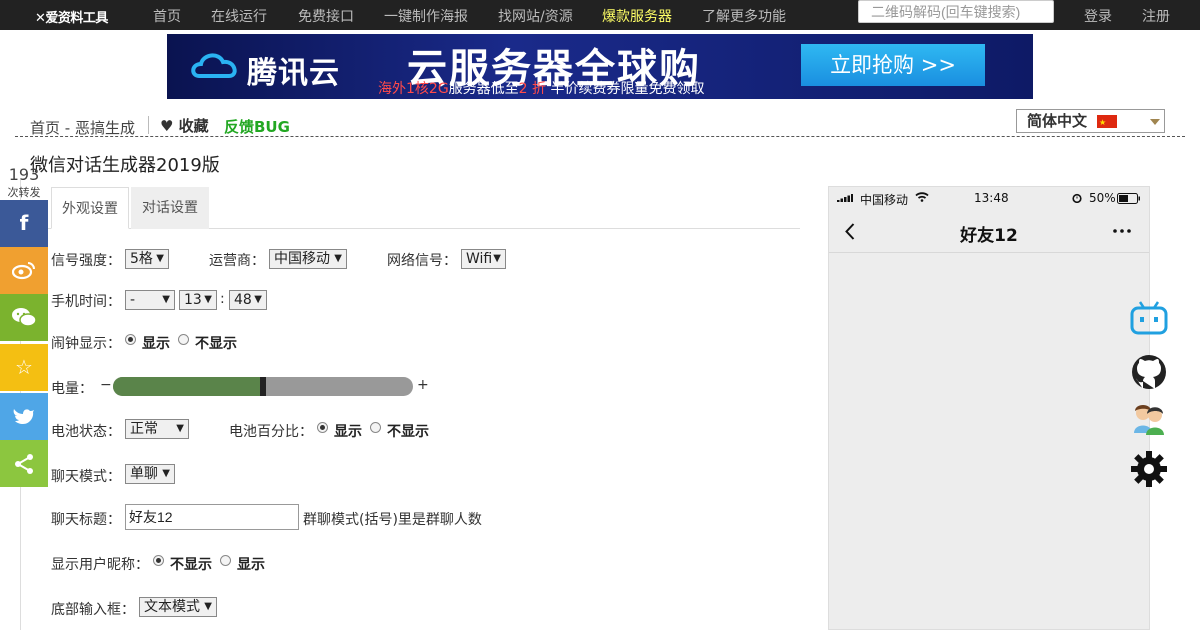 The height and width of the screenshot is (630, 1200). Describe the element at coordinates (989, 236) in the screenshot. I see `phone-chat-title: 好友12` at that location.